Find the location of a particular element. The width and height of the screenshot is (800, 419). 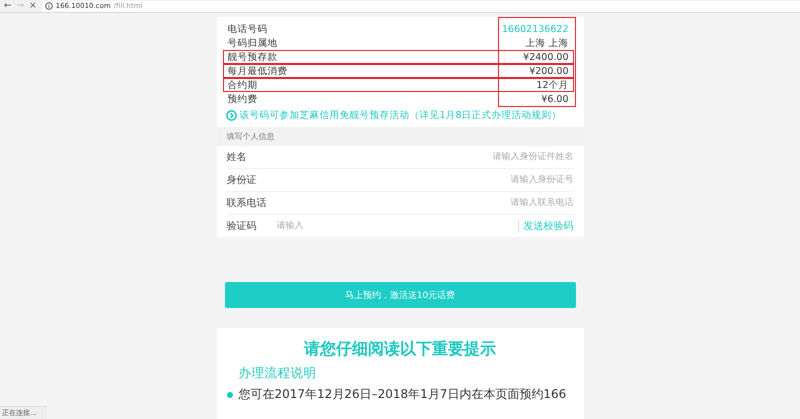

info-value: 16602136622 is located at coordinates (535, 29).